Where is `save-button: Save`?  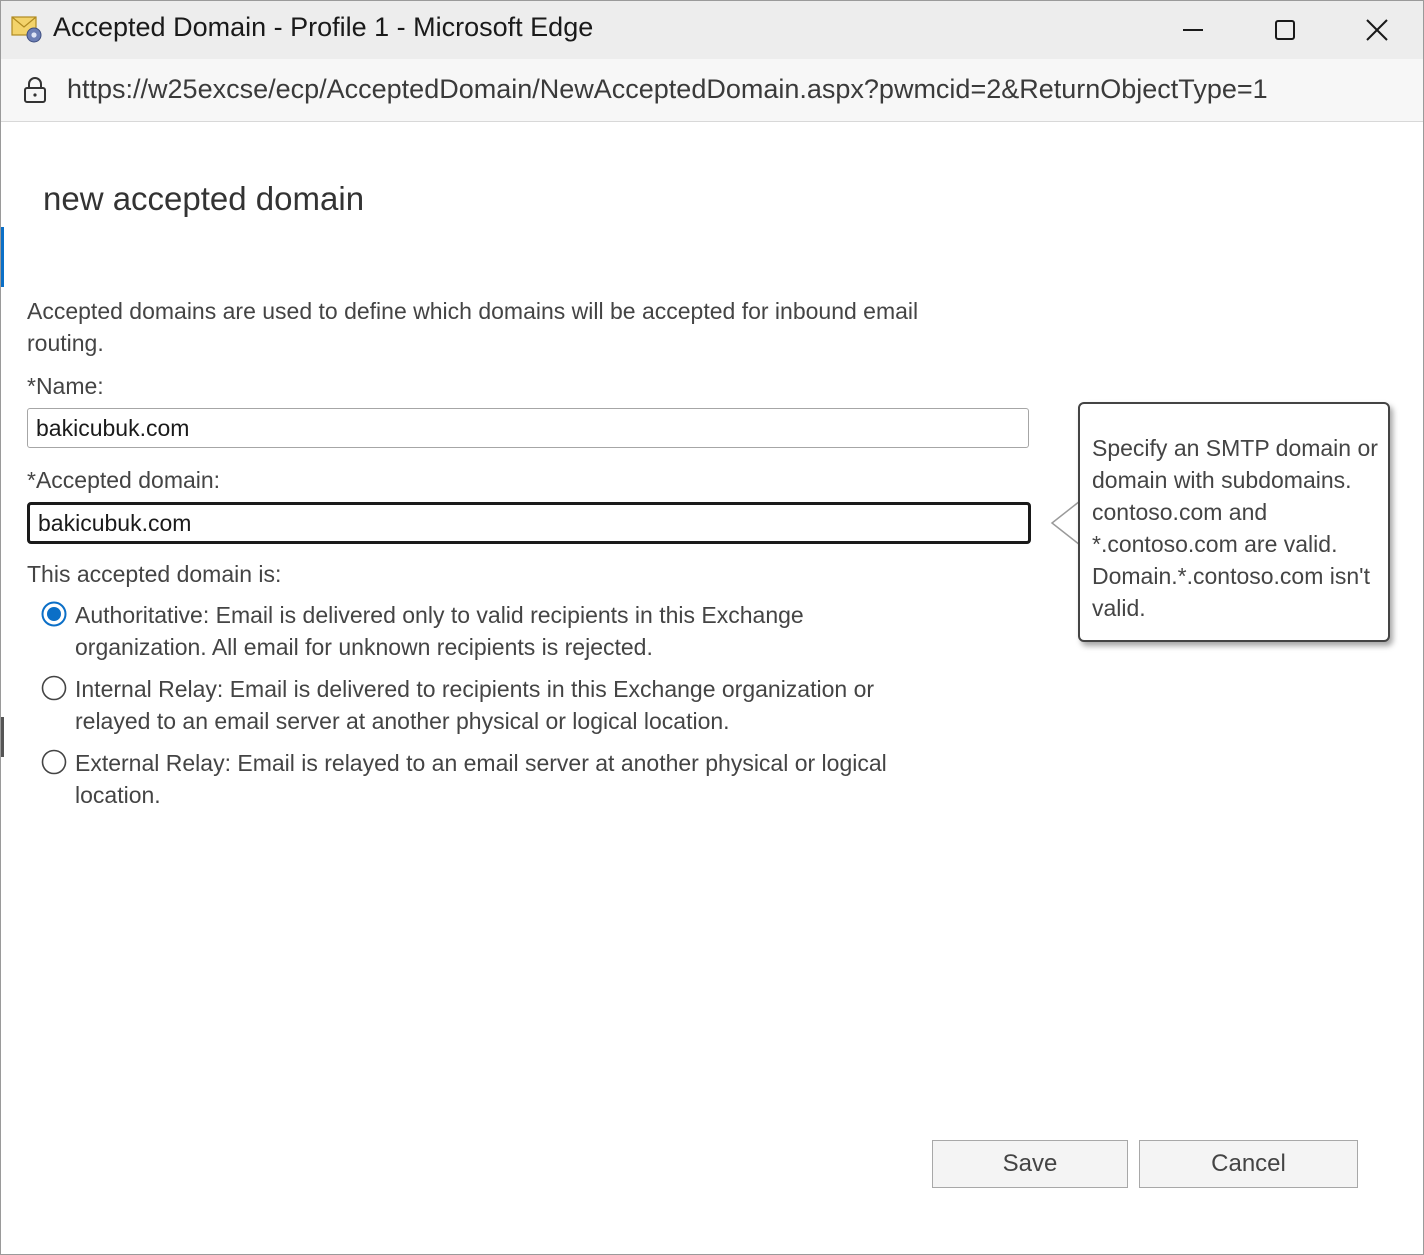 save-button: Save is located at coordinates (1030, 1164).